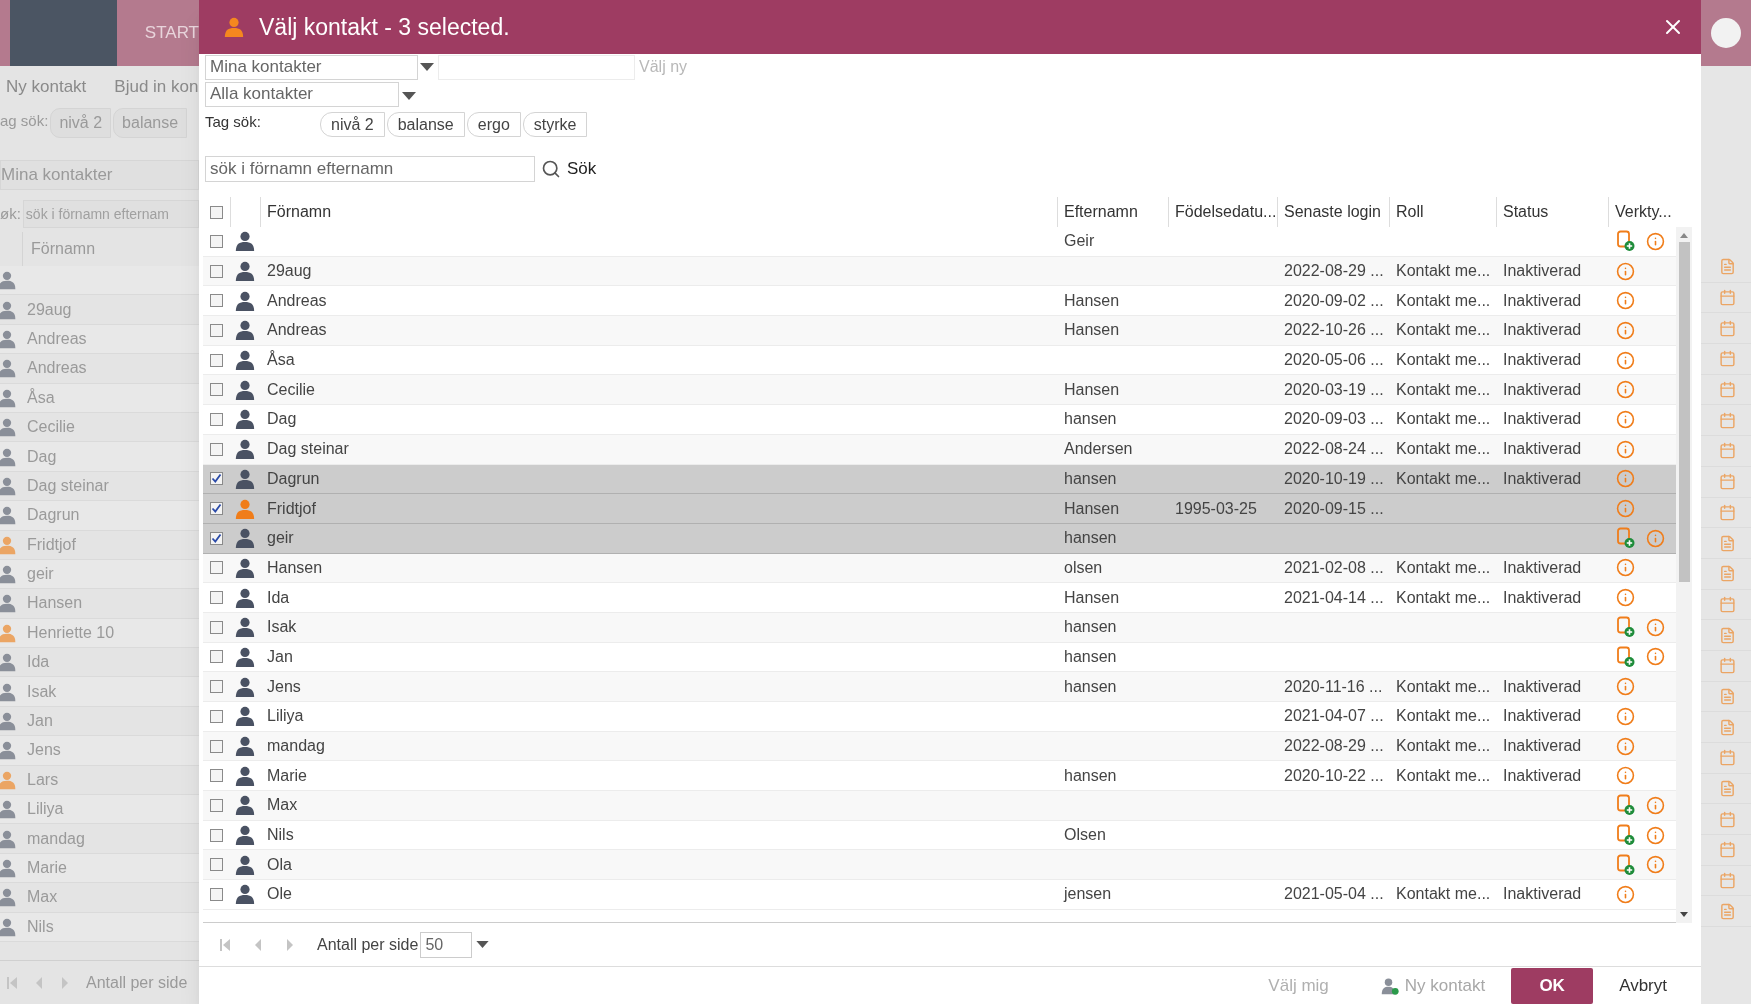  Describe the element at coordinates (555, 124) in the screenshot. I see `tag-chip: styrke` at that location.